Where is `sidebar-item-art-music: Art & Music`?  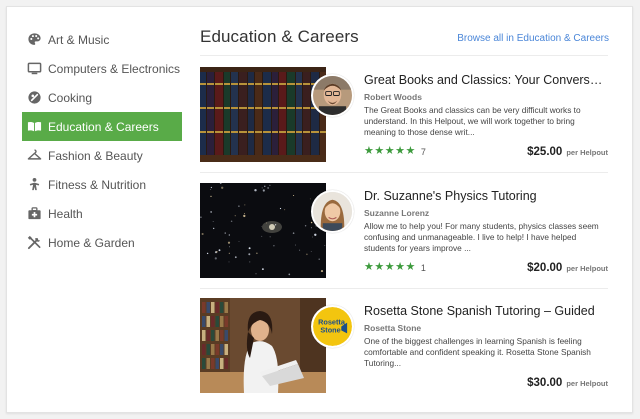
sidebar-item-art-music: Art & Music is located at coordinates (102, 39).